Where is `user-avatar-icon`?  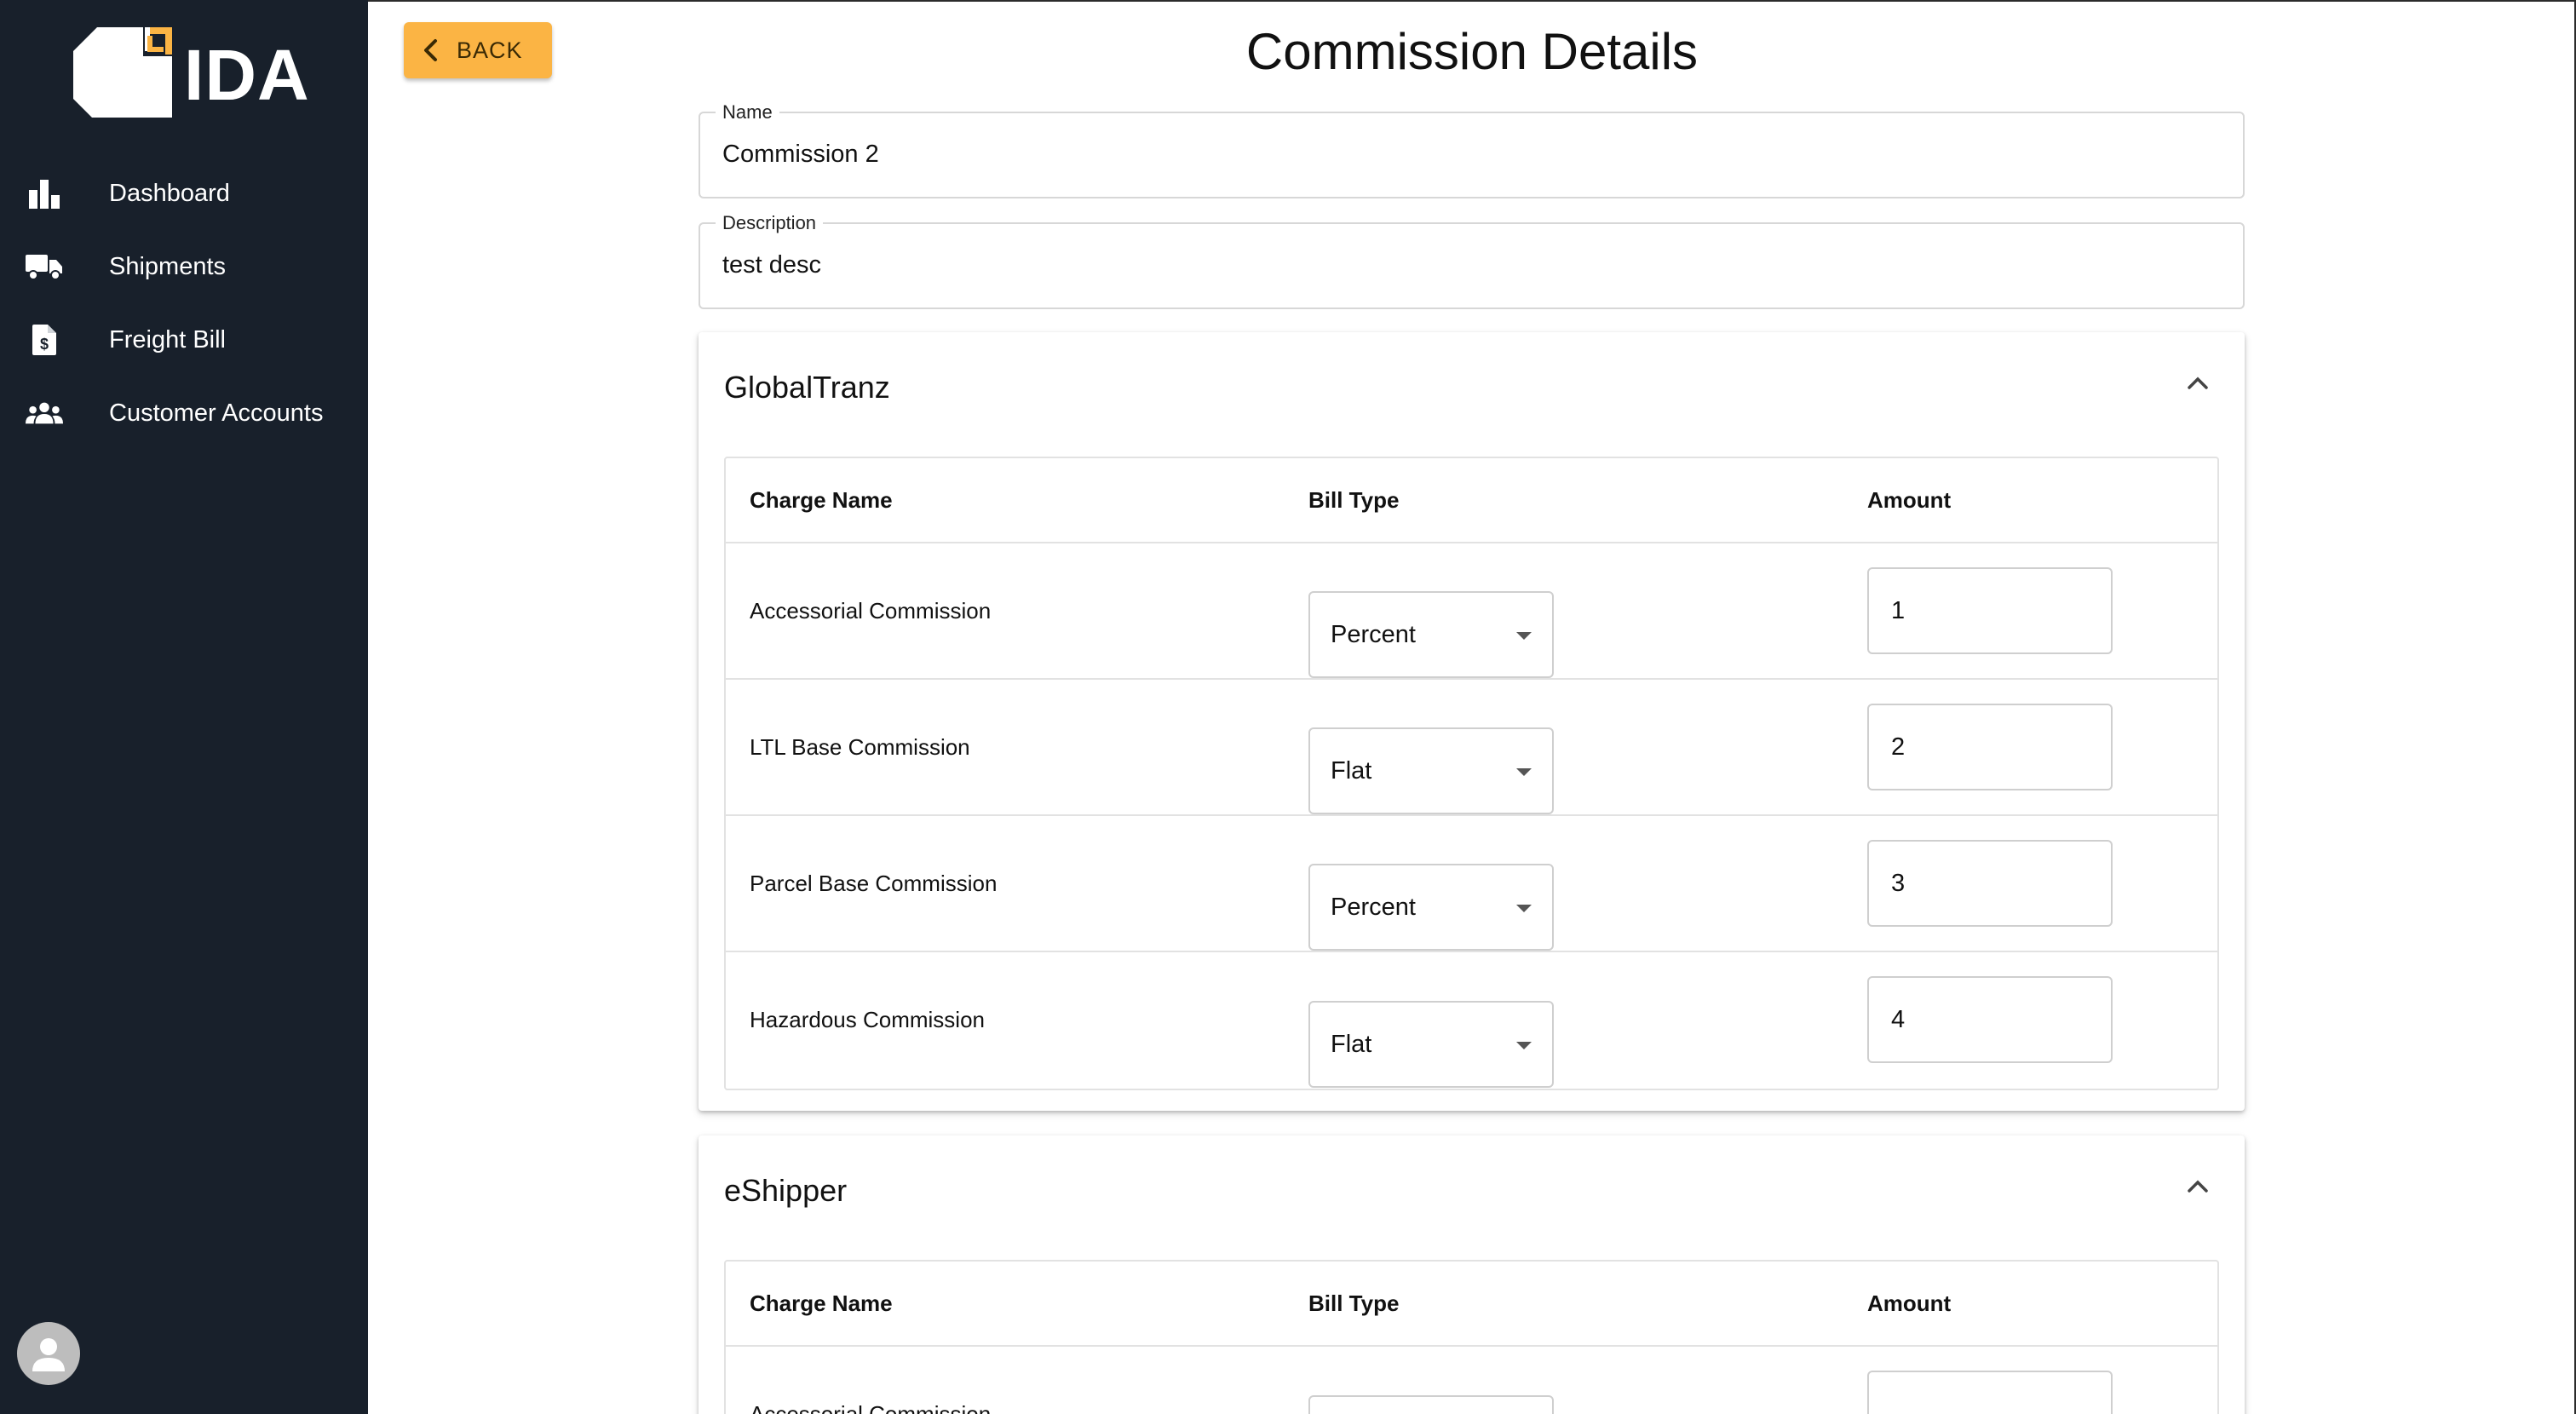 user-avatar-icon is located at coordinates (49, 1354).